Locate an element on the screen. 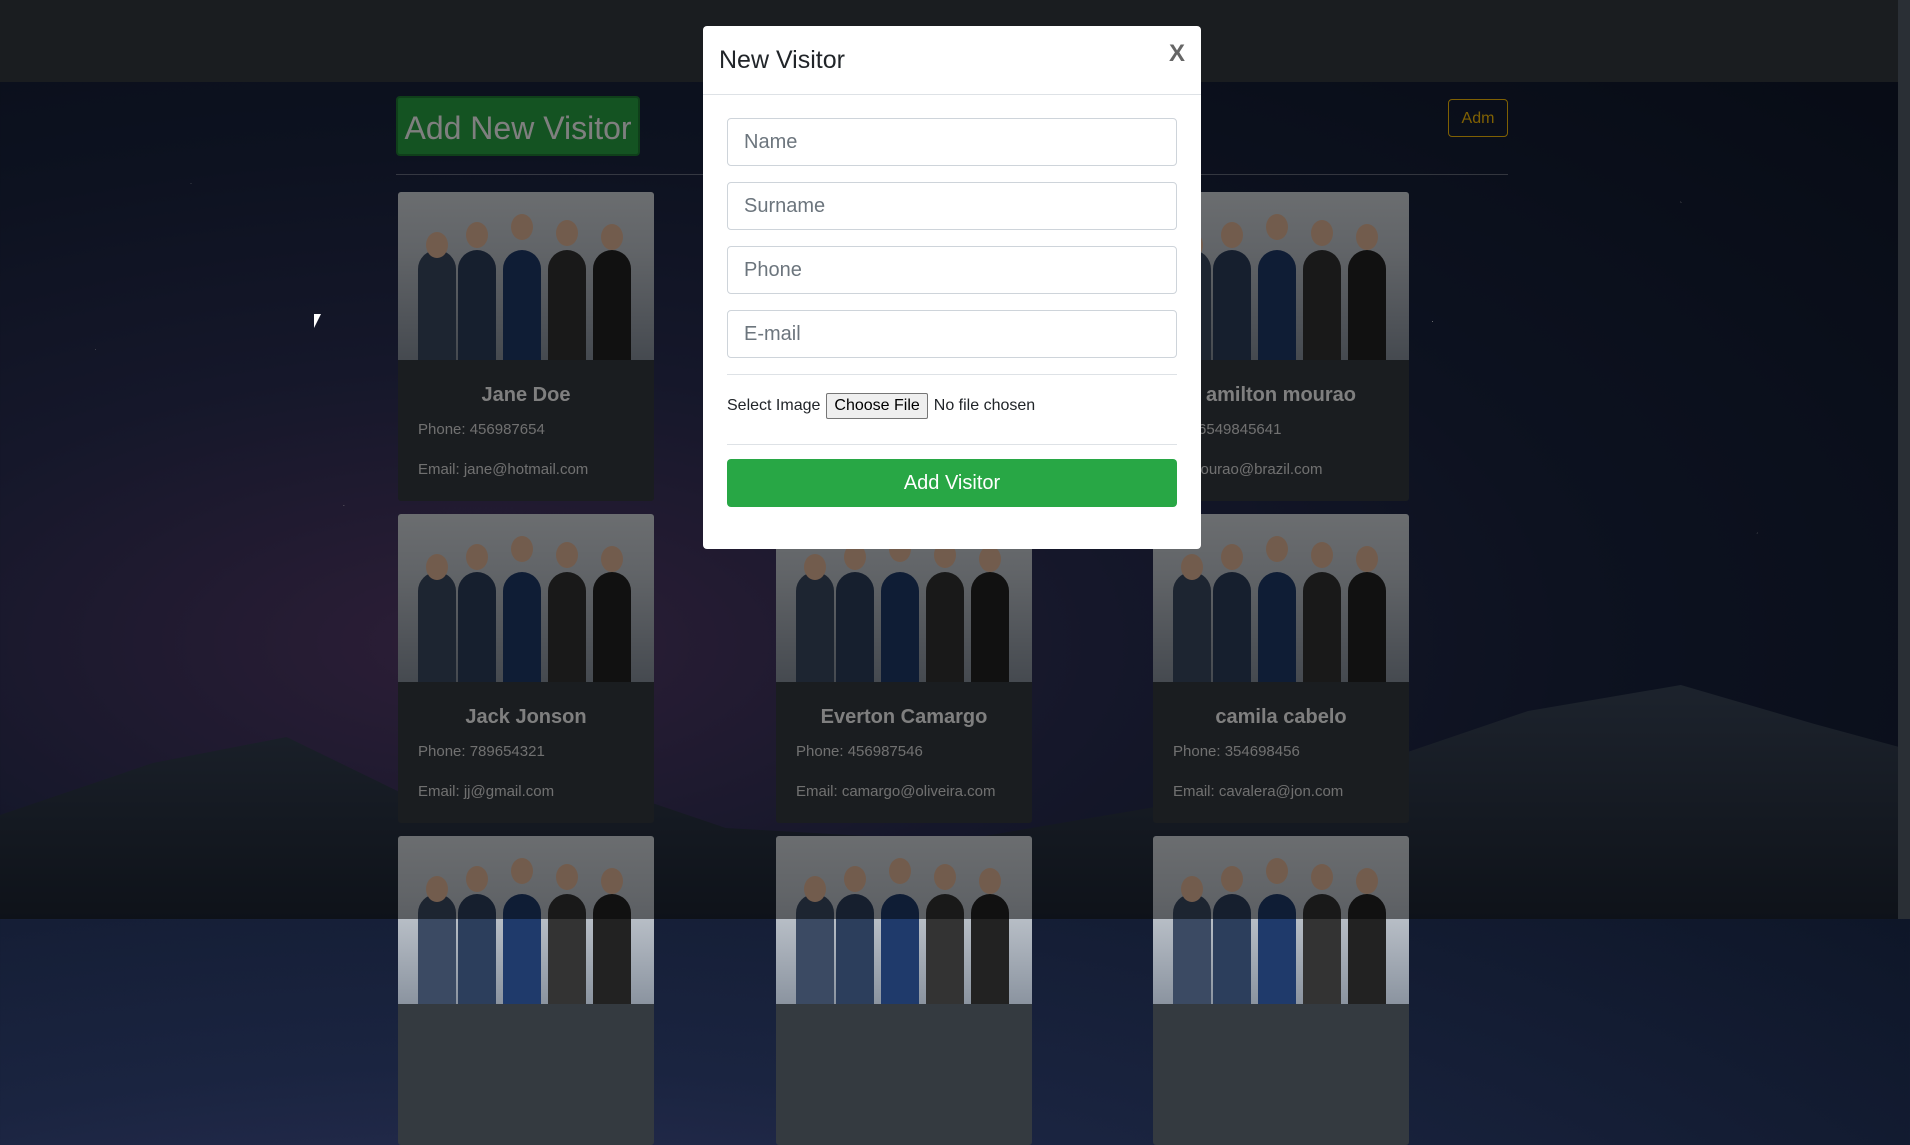 This screenshot has width=1910, height=1145. select-image-label: Select Image is located at coordinates (774, 405).